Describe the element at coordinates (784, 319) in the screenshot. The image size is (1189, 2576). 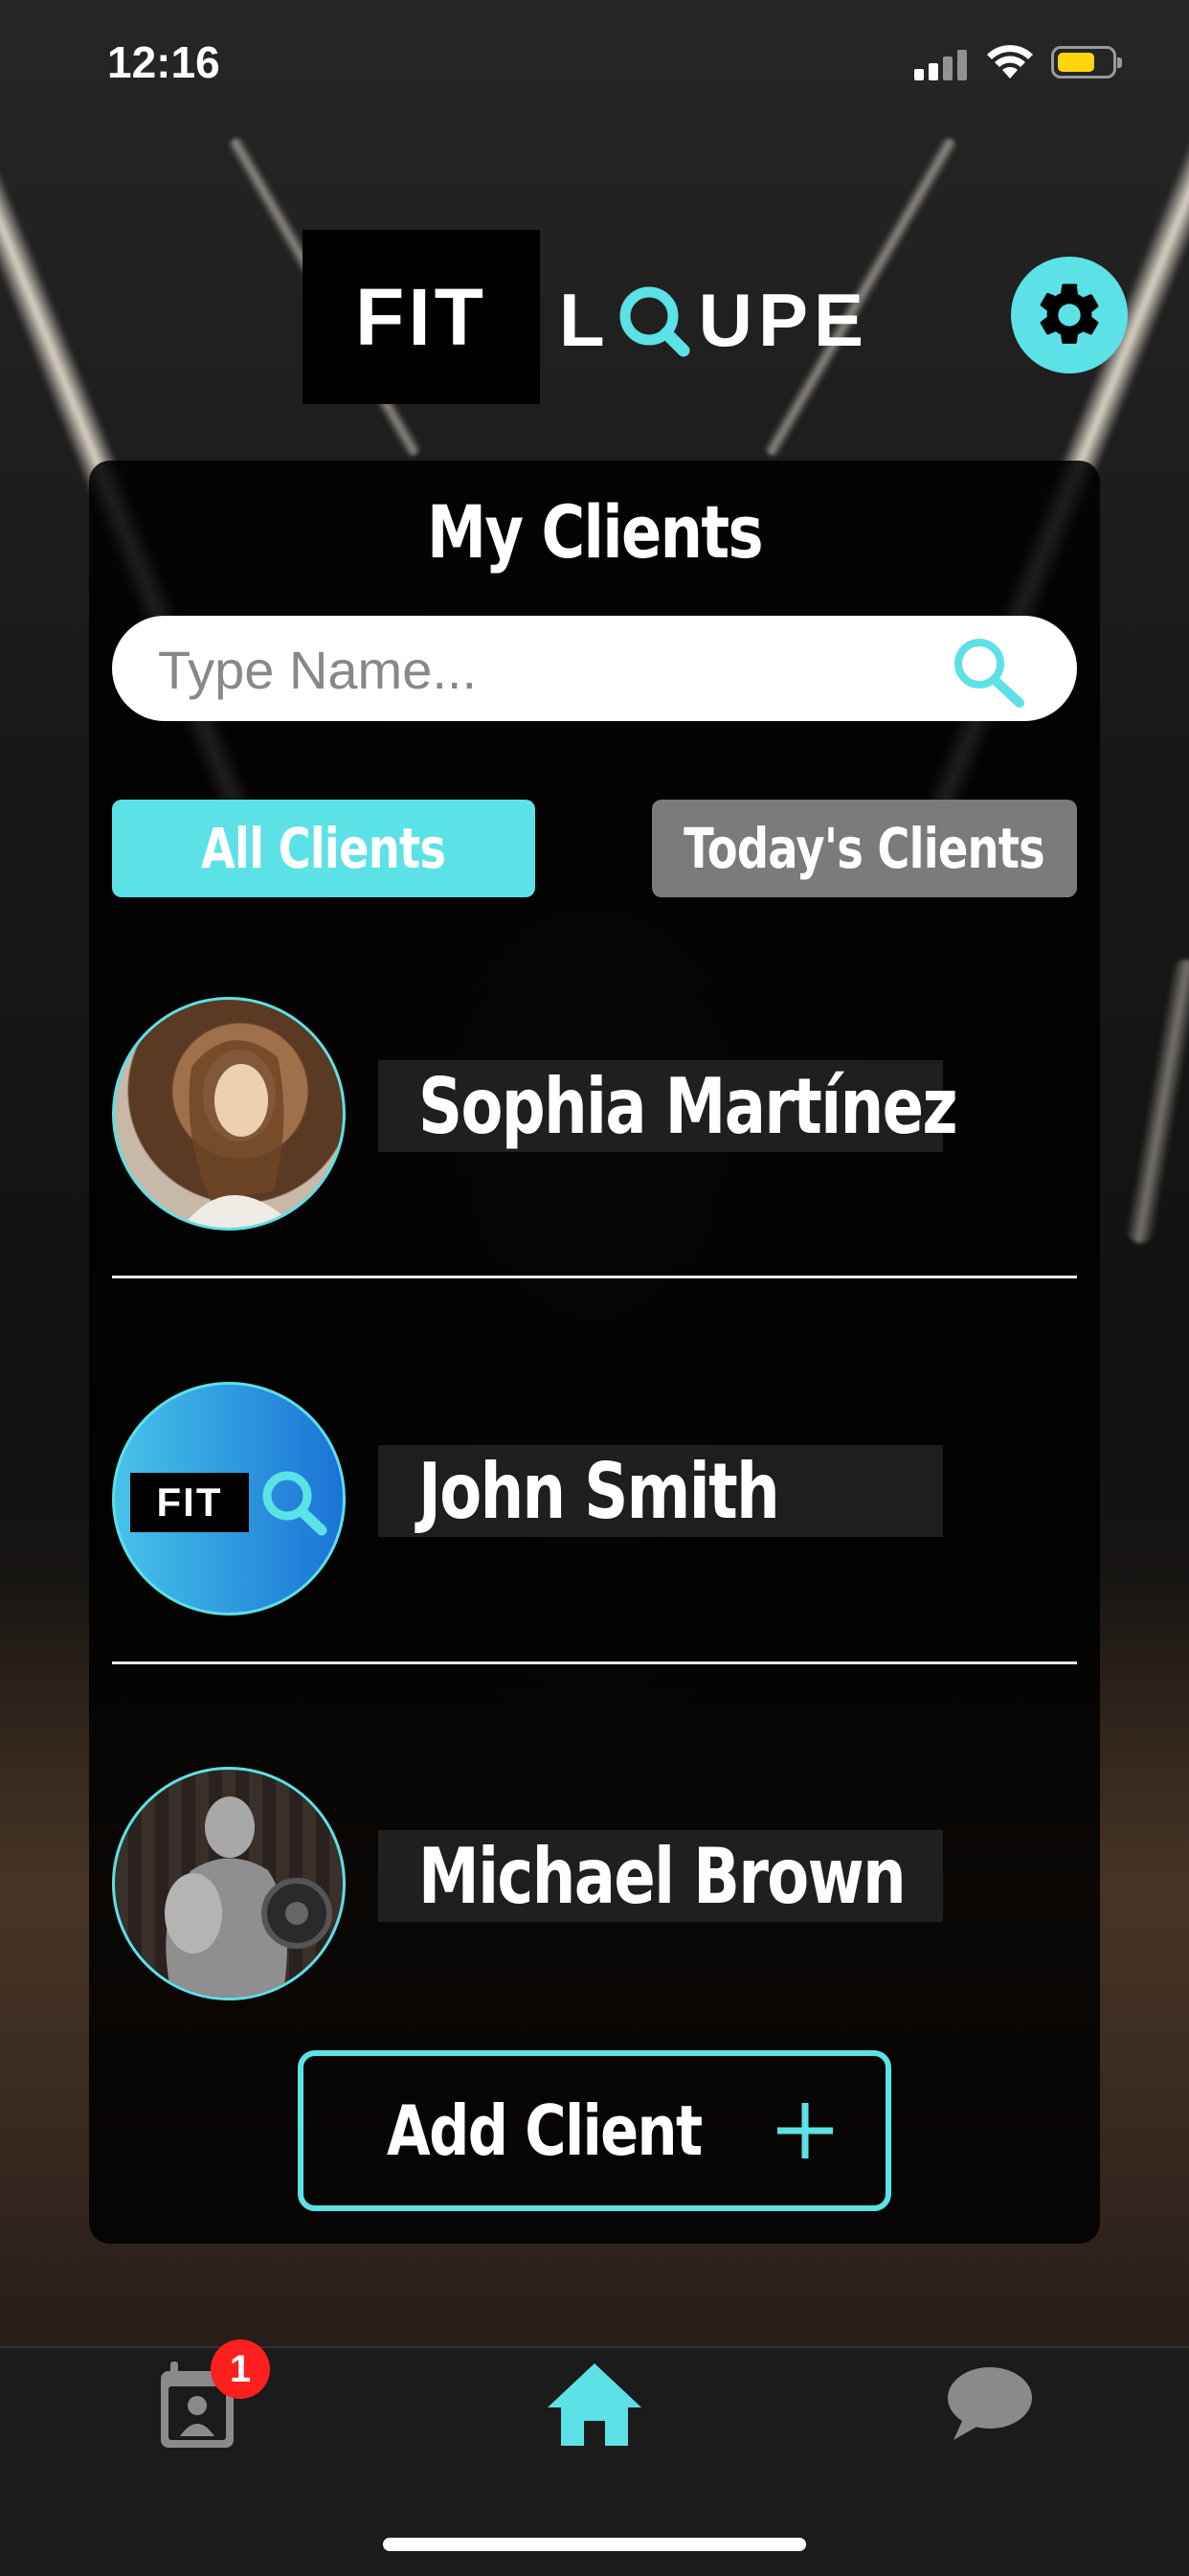
I see `logo-letters-upe: UPE` at that location.